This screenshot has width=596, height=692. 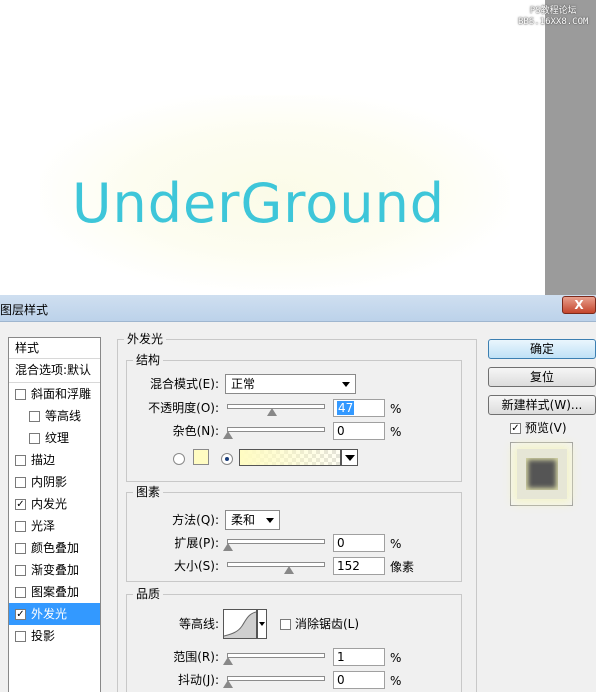 I want to click on style-item: 斜面和浮雕, so click(x=54, y=394).